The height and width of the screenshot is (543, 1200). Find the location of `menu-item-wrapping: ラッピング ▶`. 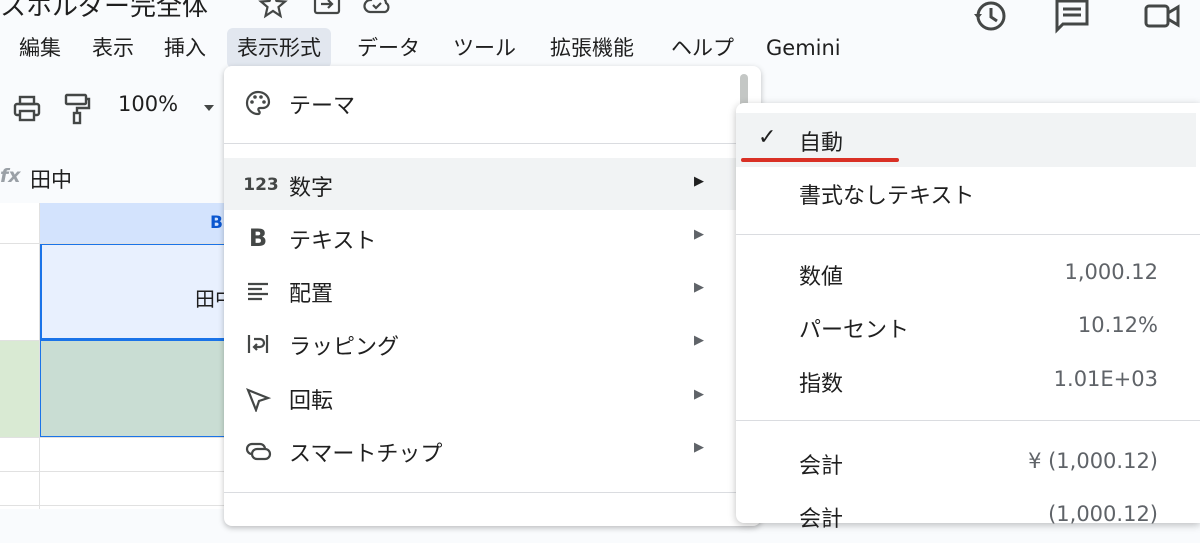

menu-item-wrapping: ラッピング ▶ is located at coordinates (492, 343).